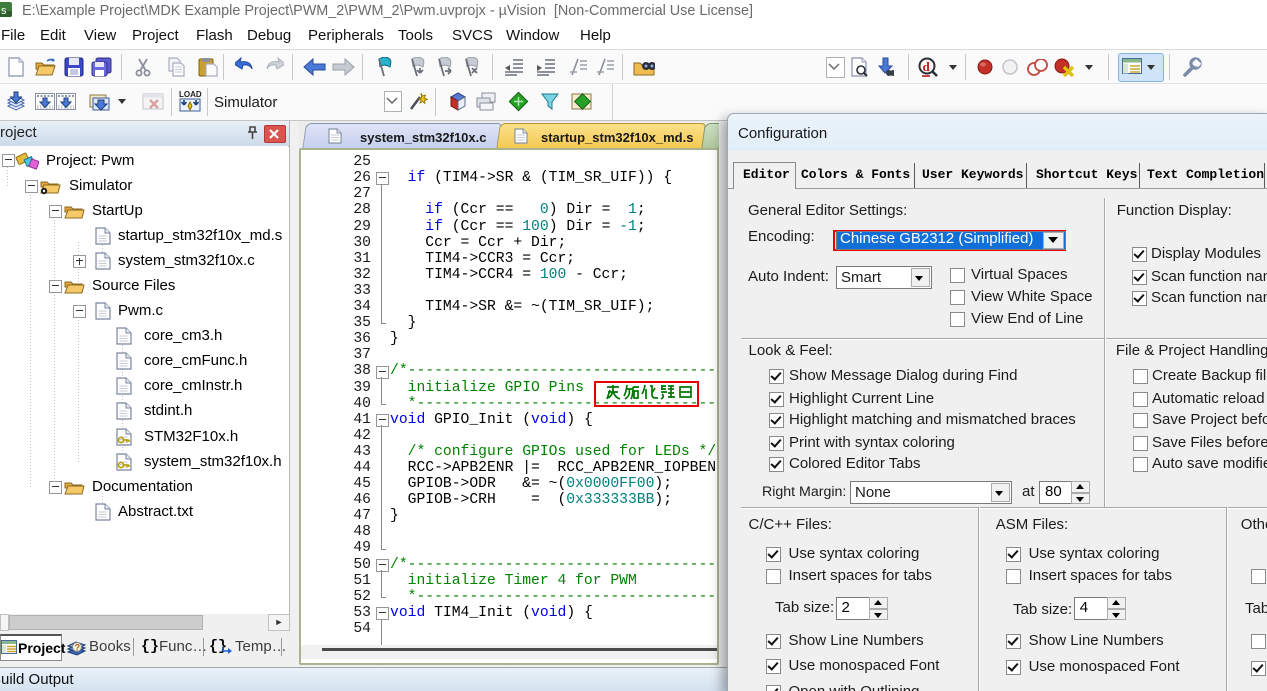 The height and width of the screenshot is (691, 1267). What do you see at coordinates (190, 94) in the screenshot?
I see `svg-text: LOAD` at bounding box center [190, 94].